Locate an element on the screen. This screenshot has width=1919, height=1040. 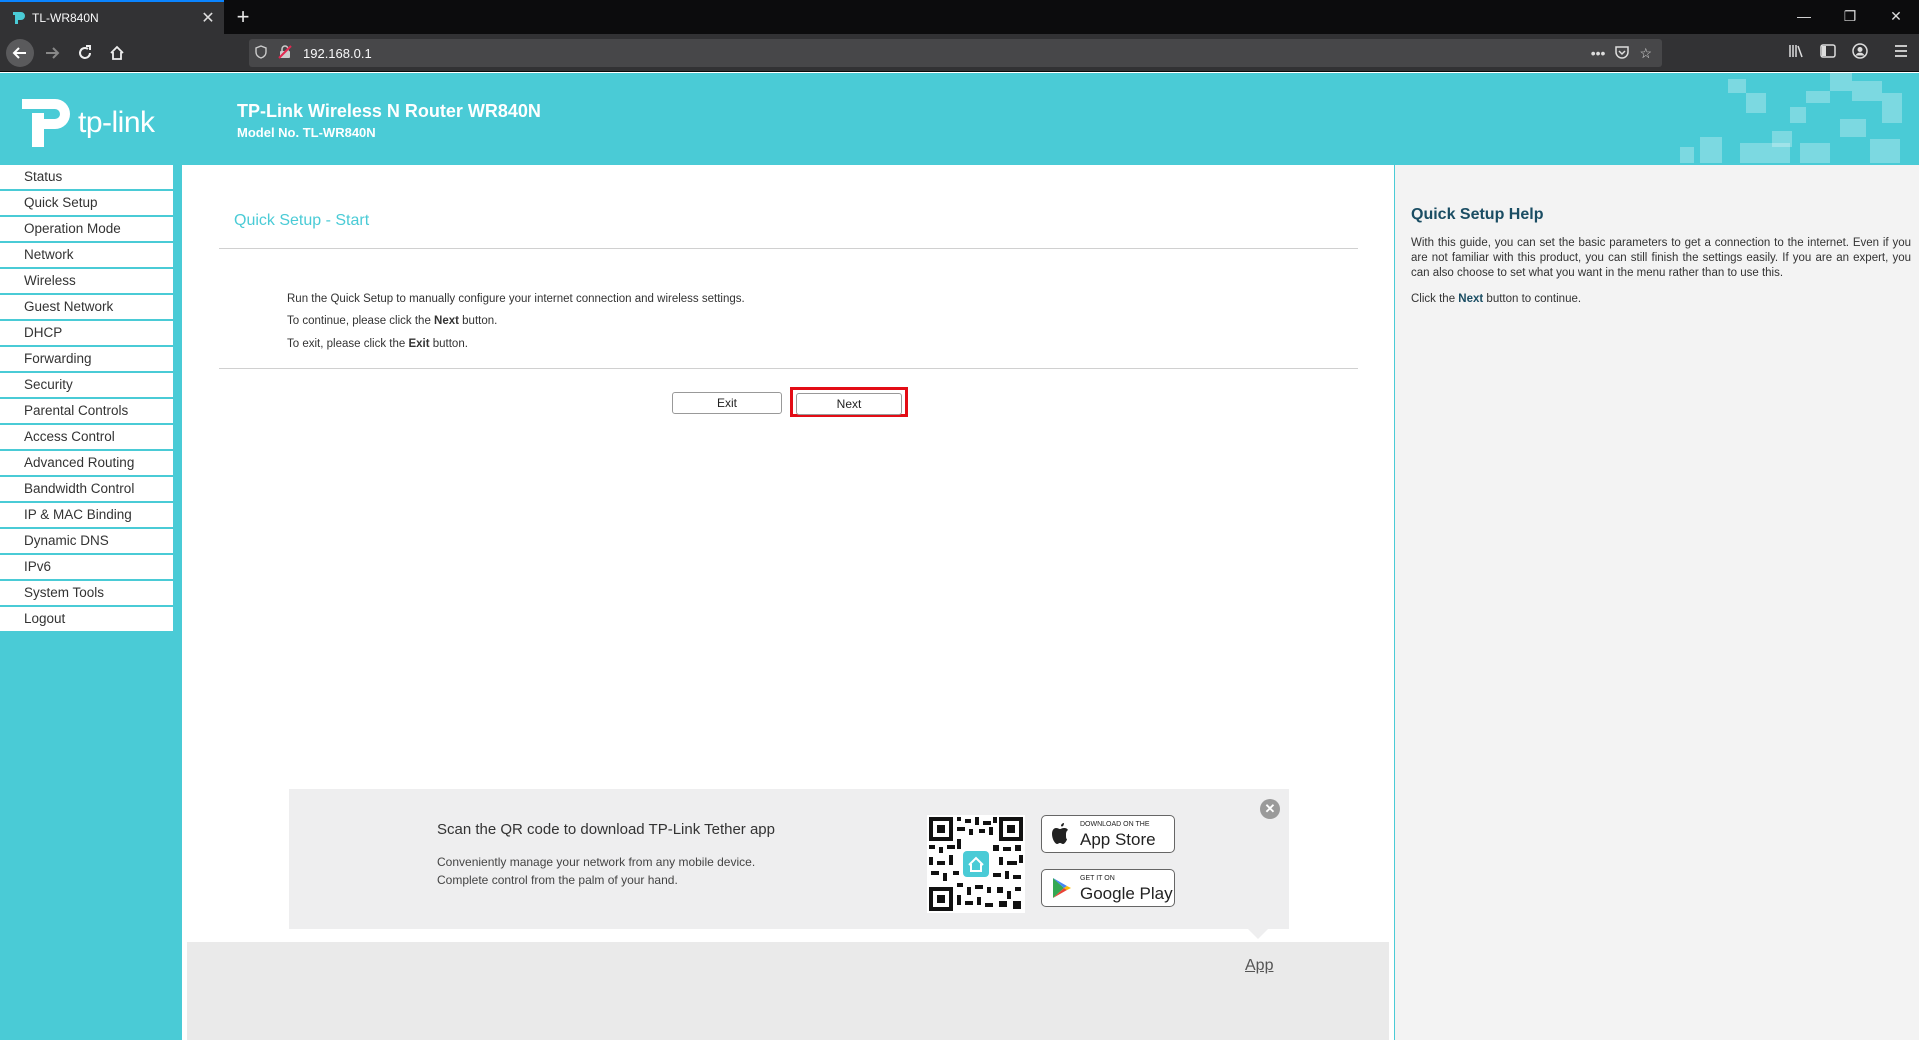
browser-tab: TL-WR840N ✕ is located at coordinates (112, 17).